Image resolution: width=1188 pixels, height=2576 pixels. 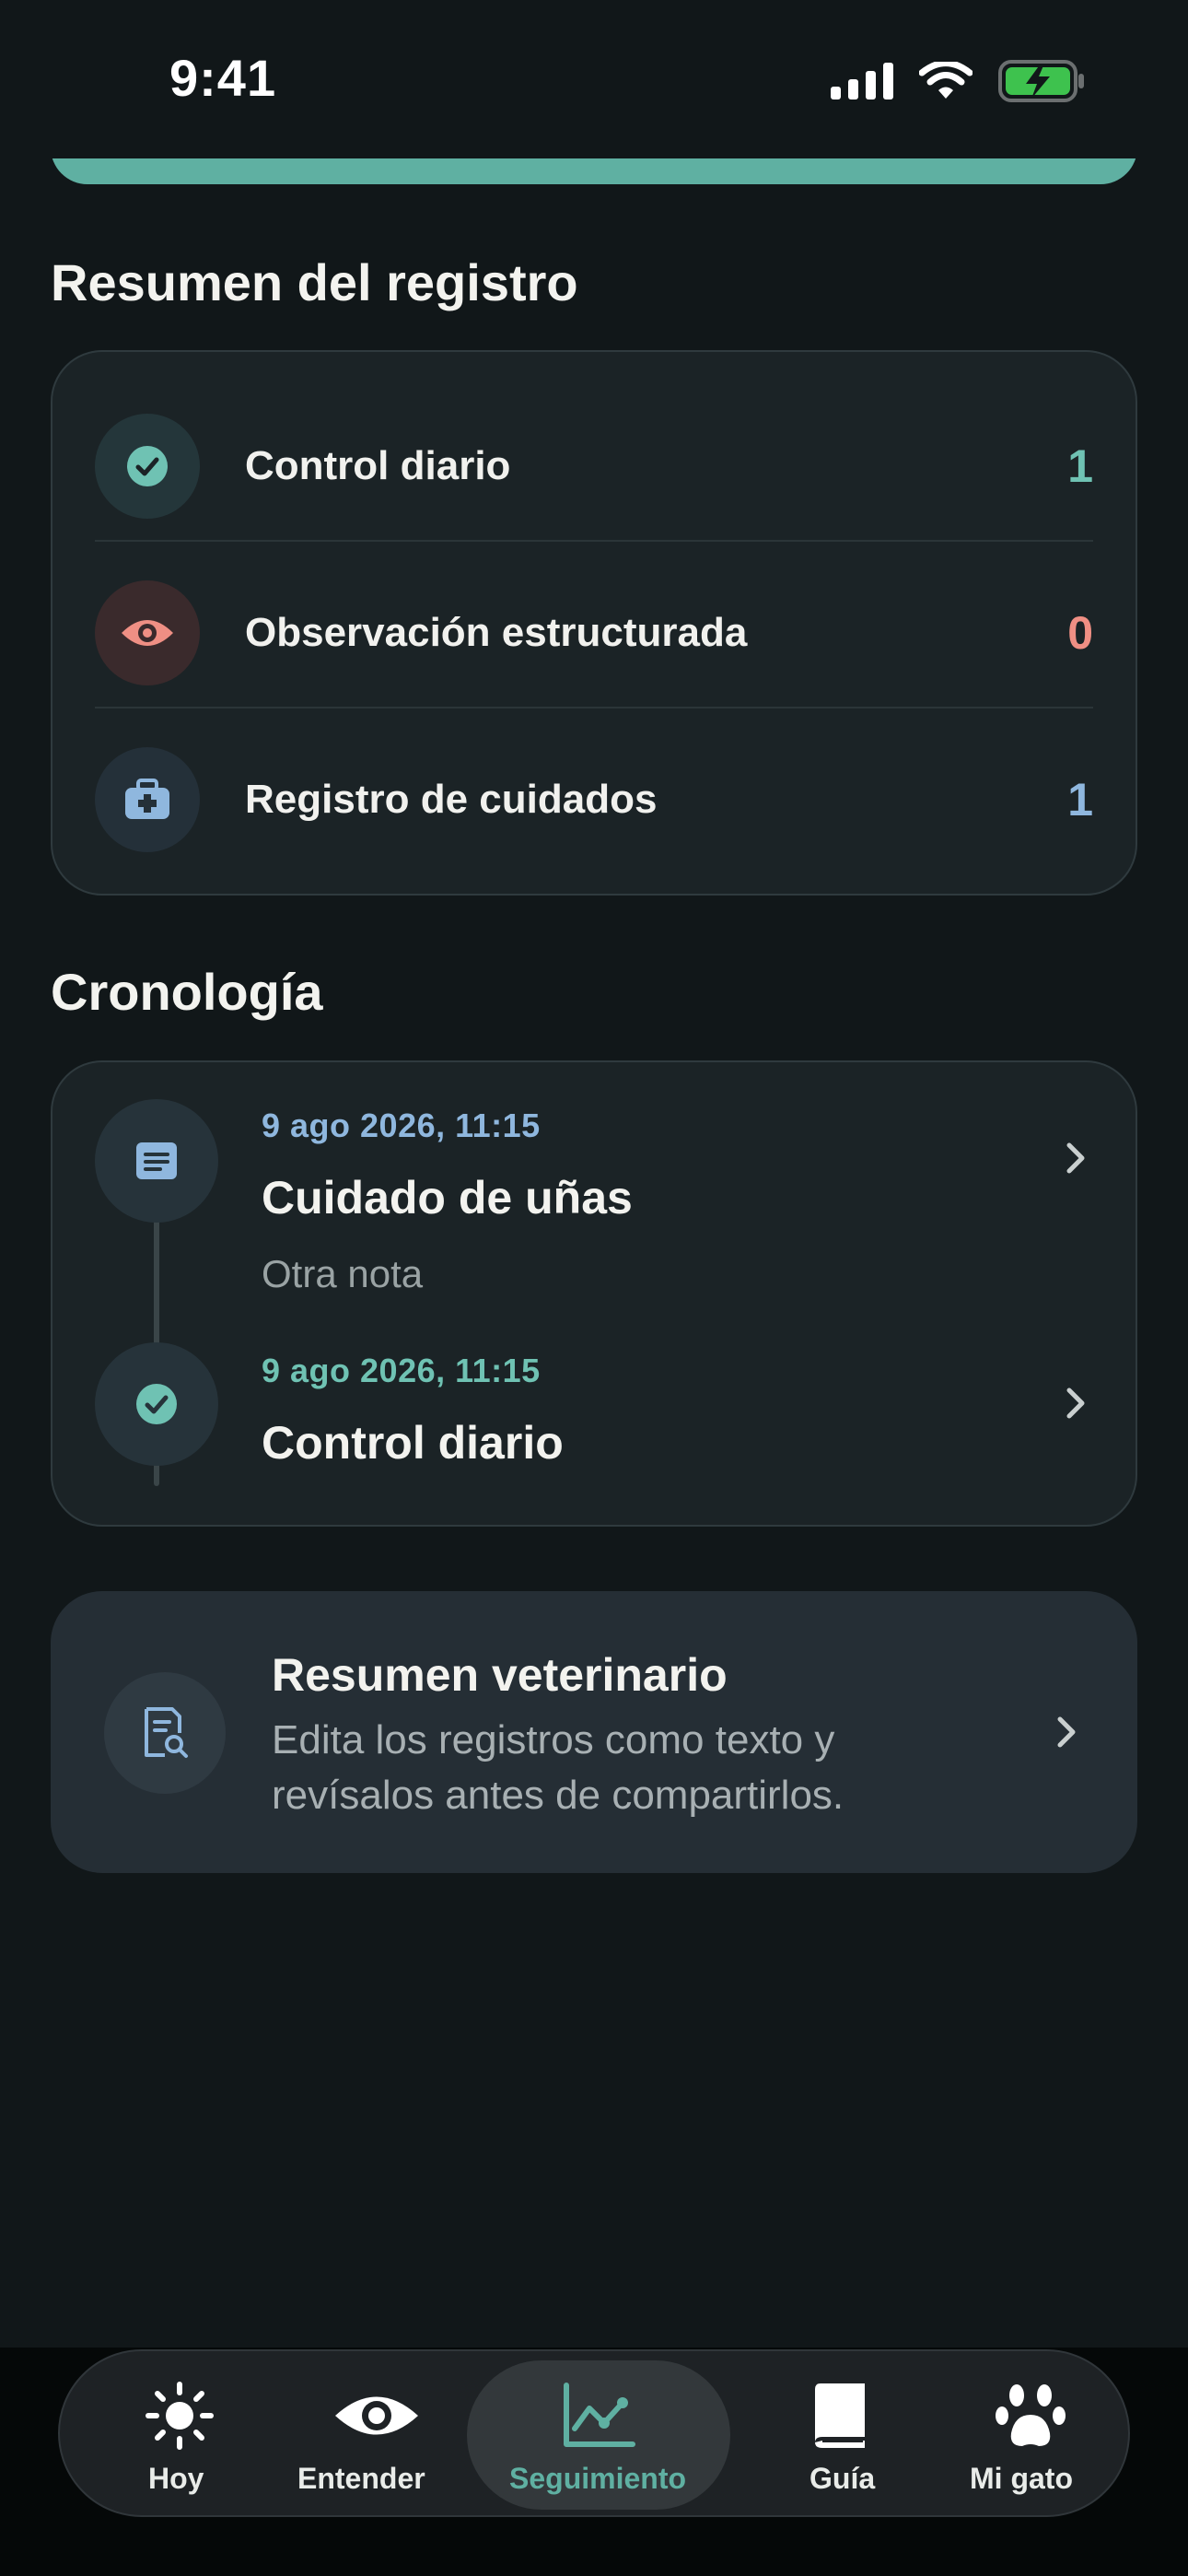 What do you see at coordinates (862, 81) in the screenshot?
I see `cellular-signal-icon` at bounding box center [862, 81].